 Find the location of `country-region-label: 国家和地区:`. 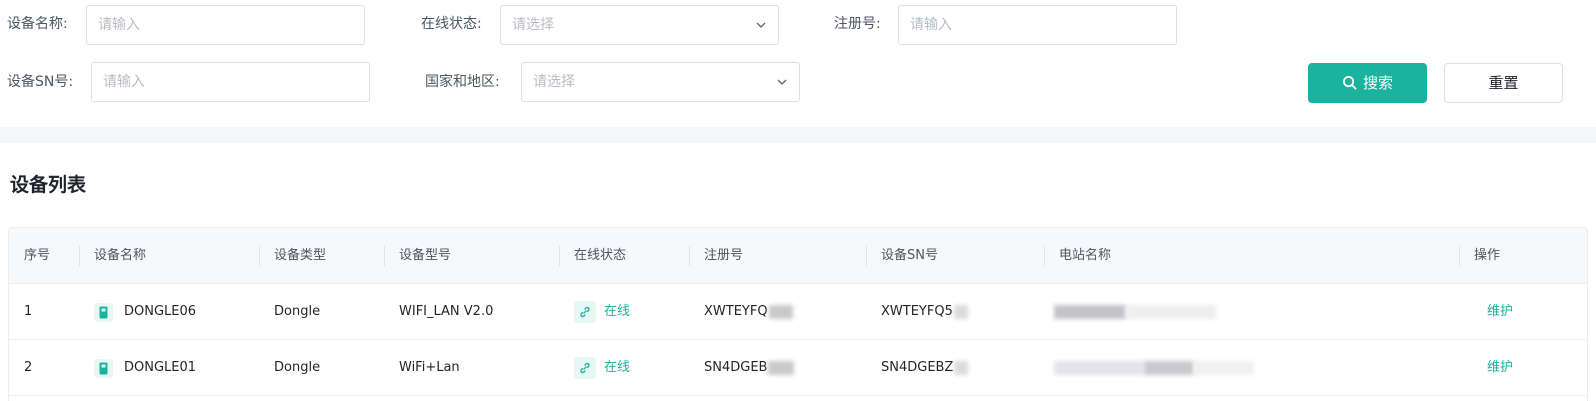

country-region-label: 国家和地区: is located at coordinates (462, 82).